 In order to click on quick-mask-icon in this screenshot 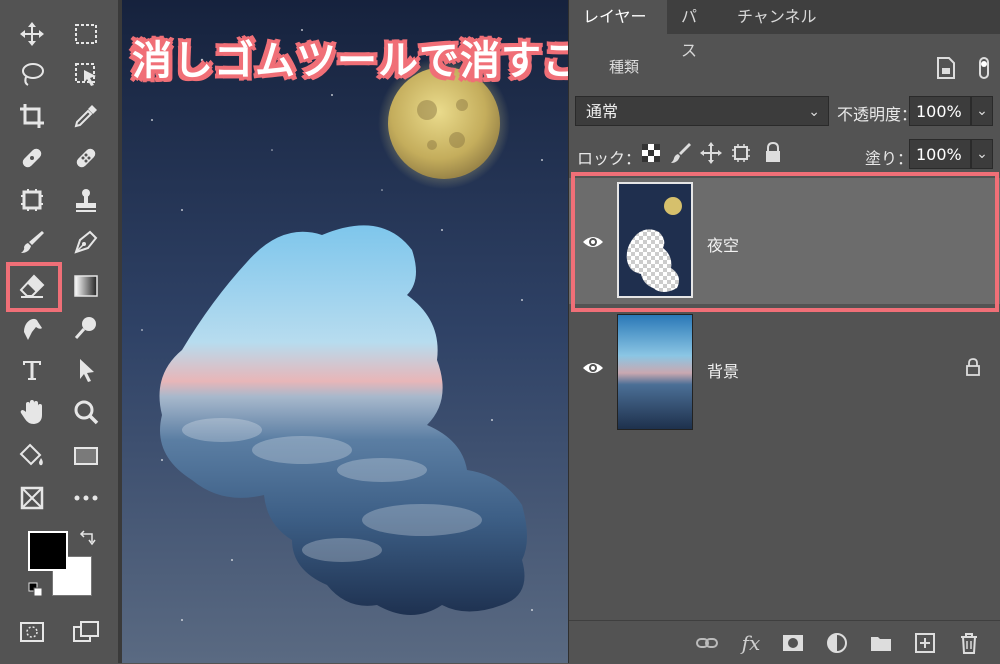, I will do `click(32, 632)`.